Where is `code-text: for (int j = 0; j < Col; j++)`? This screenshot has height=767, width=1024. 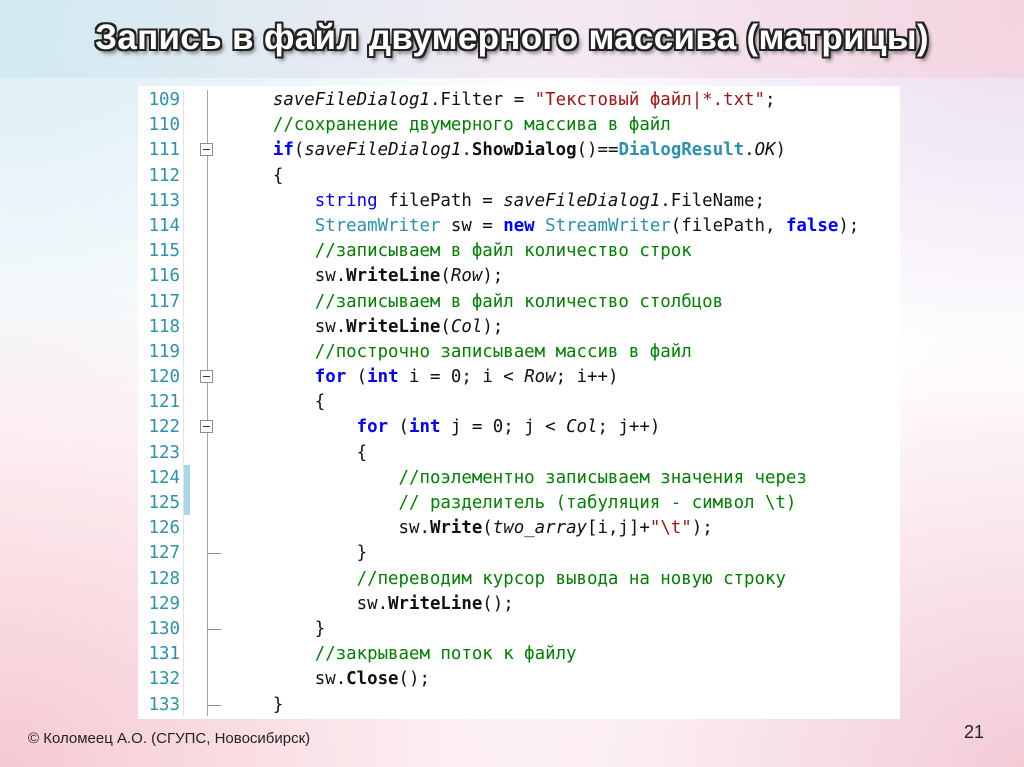 code-text: for (int j = 0; j < Col; j++) is located at coordinates (446, 427).